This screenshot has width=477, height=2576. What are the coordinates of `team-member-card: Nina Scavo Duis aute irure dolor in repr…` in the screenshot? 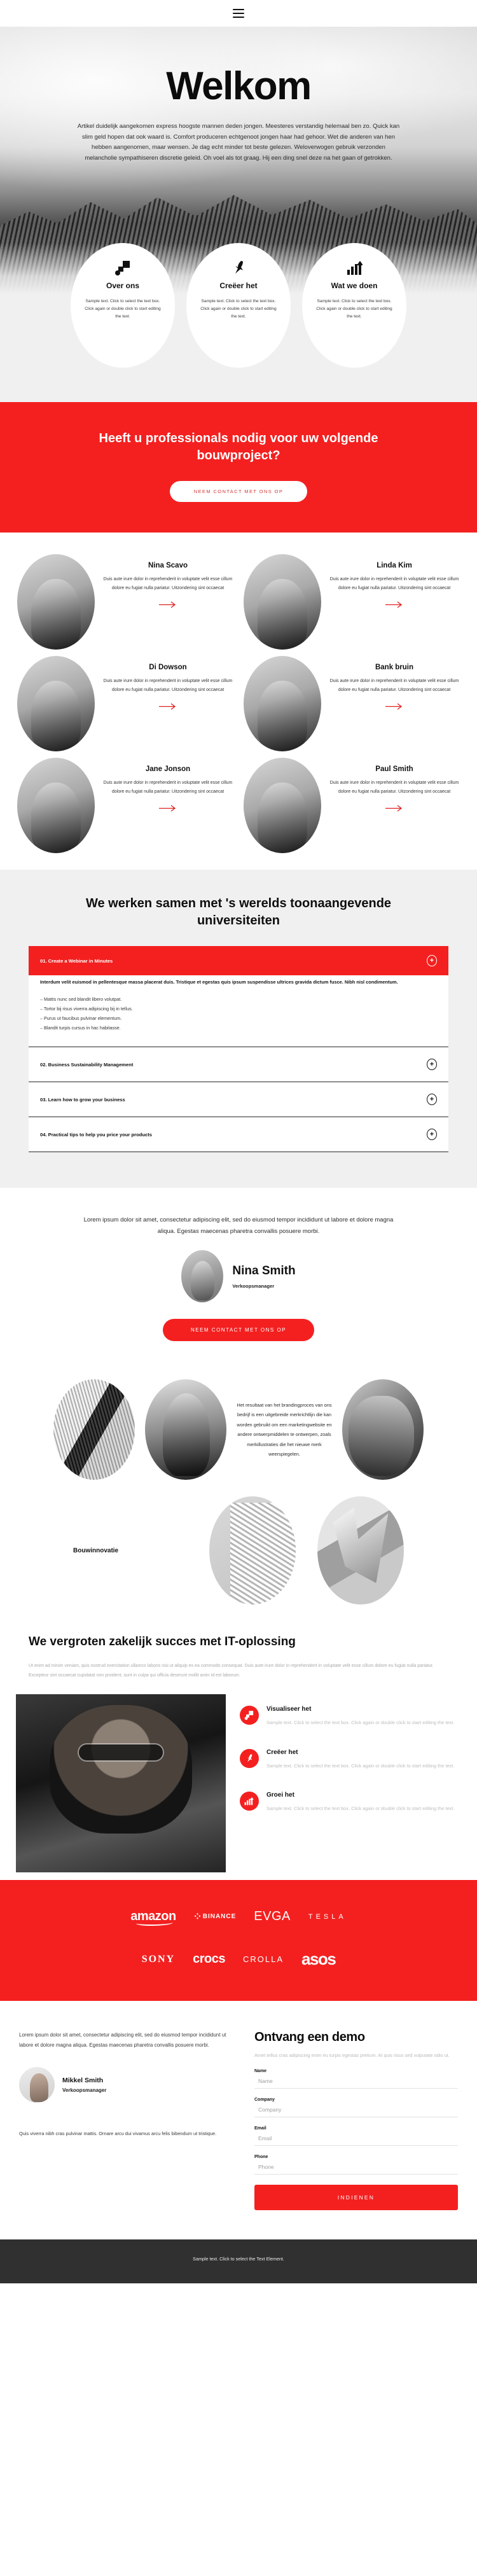 It's located at (125, 602).